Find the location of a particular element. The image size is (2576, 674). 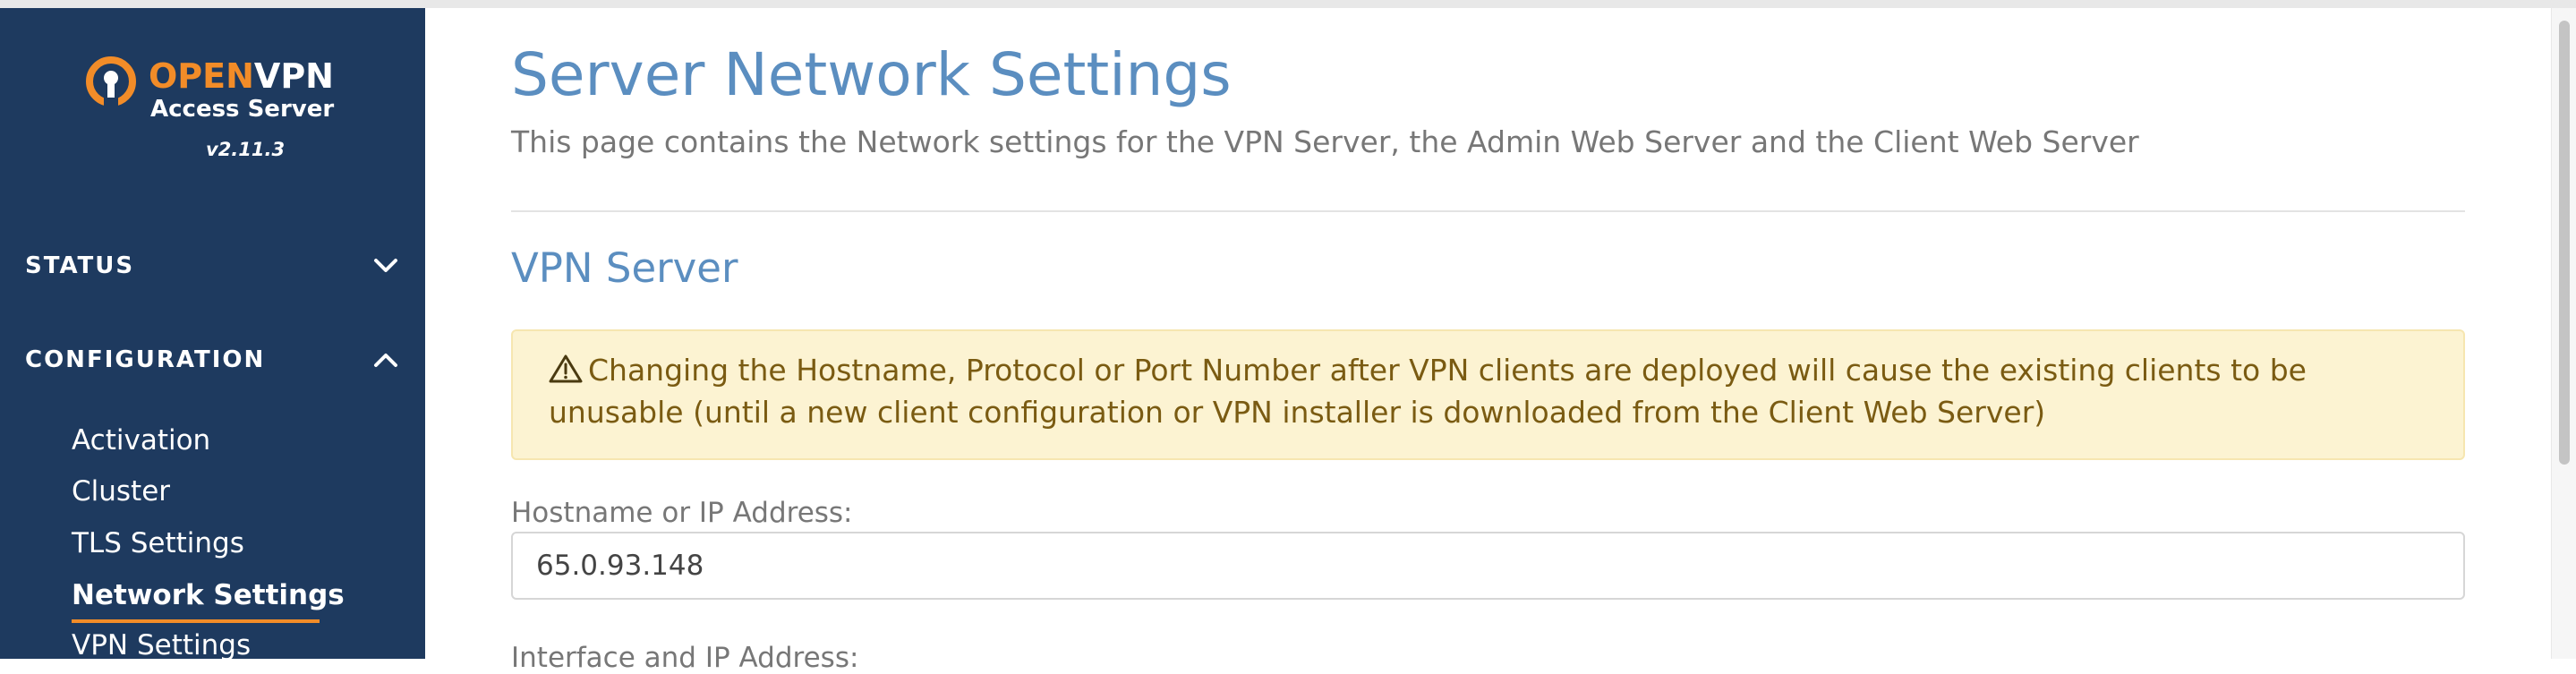

logo-subtitle: Access Server is located at coordinates (242, 109).